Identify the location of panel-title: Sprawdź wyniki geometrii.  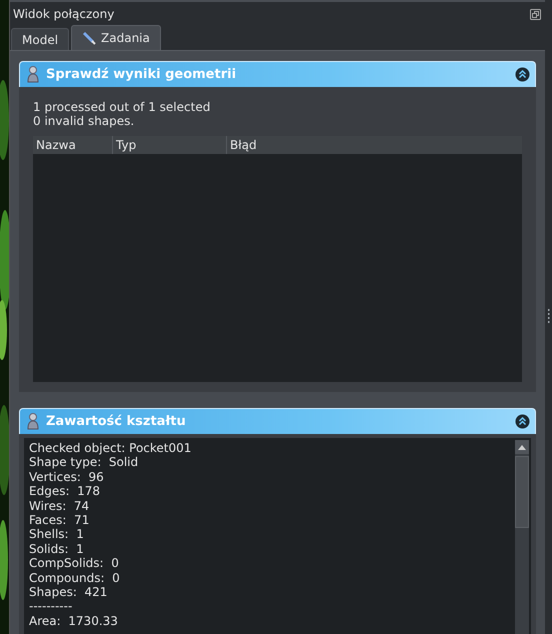
(142, 74).